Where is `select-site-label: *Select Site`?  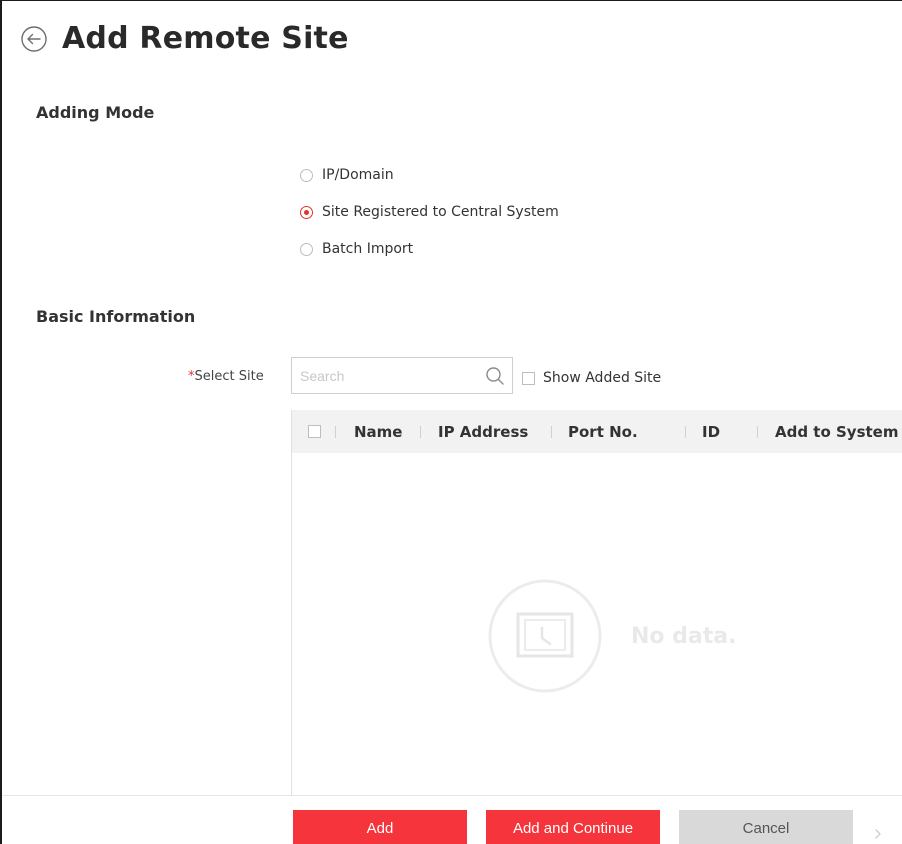 select-site-label: *Select Site is located at coordinates (226, 376).